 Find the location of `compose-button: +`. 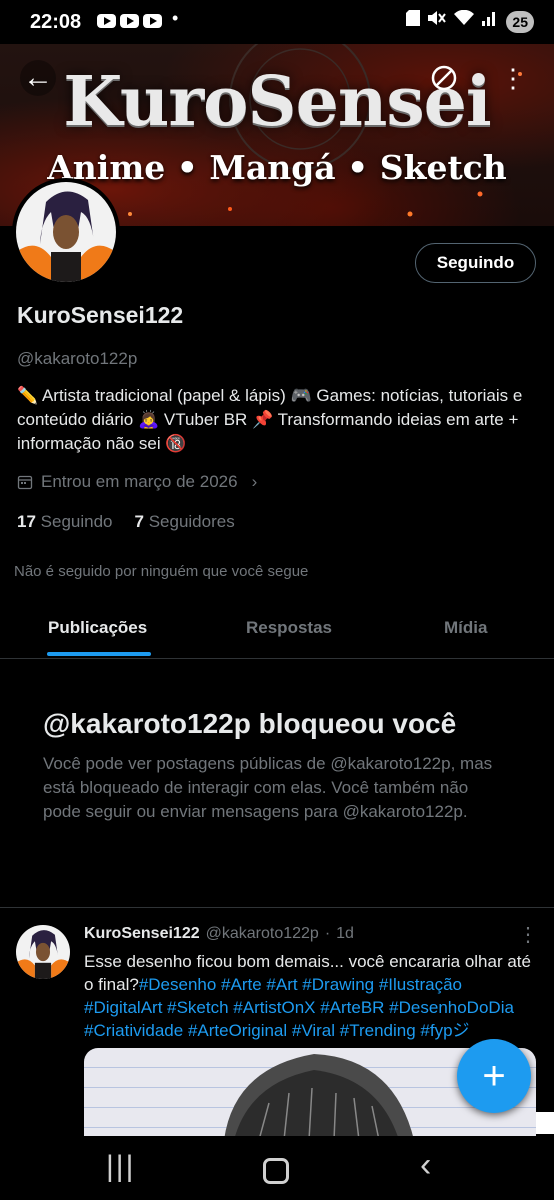

compose-button: + is located at coordinates (494, 1076).